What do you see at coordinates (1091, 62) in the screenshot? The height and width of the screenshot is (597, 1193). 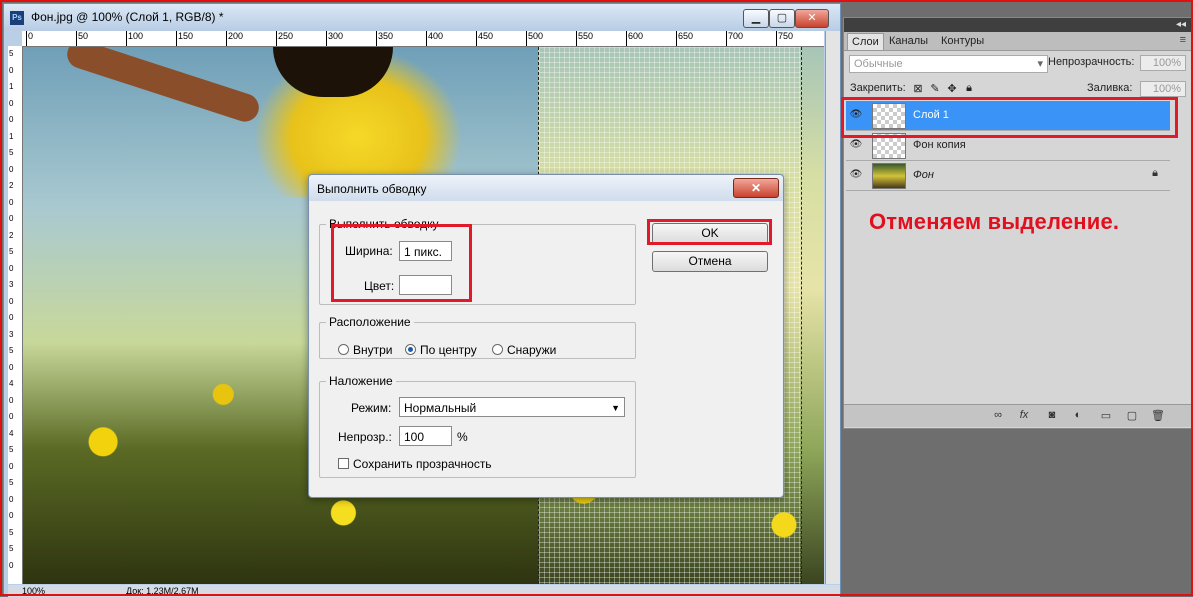 I see `opacity-label: Непрозрачность:` at bounding box center [1091, 62].